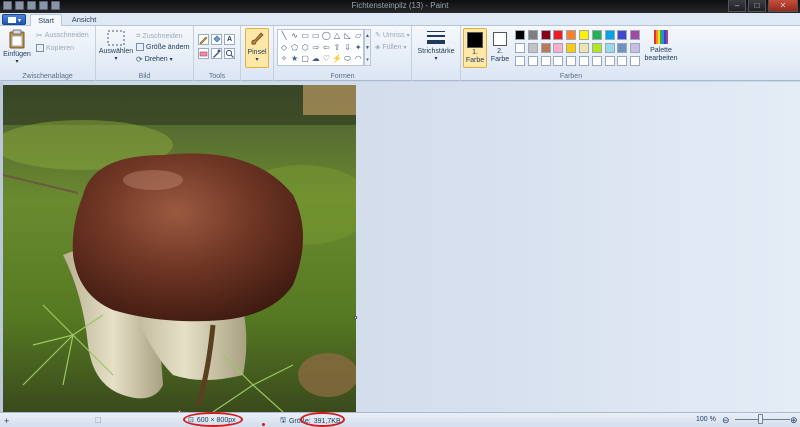 The image size is (800, 427). Describe the element at coordinates (216, 39) in the screenshot. I see `fill-bucket-icon` at that location.